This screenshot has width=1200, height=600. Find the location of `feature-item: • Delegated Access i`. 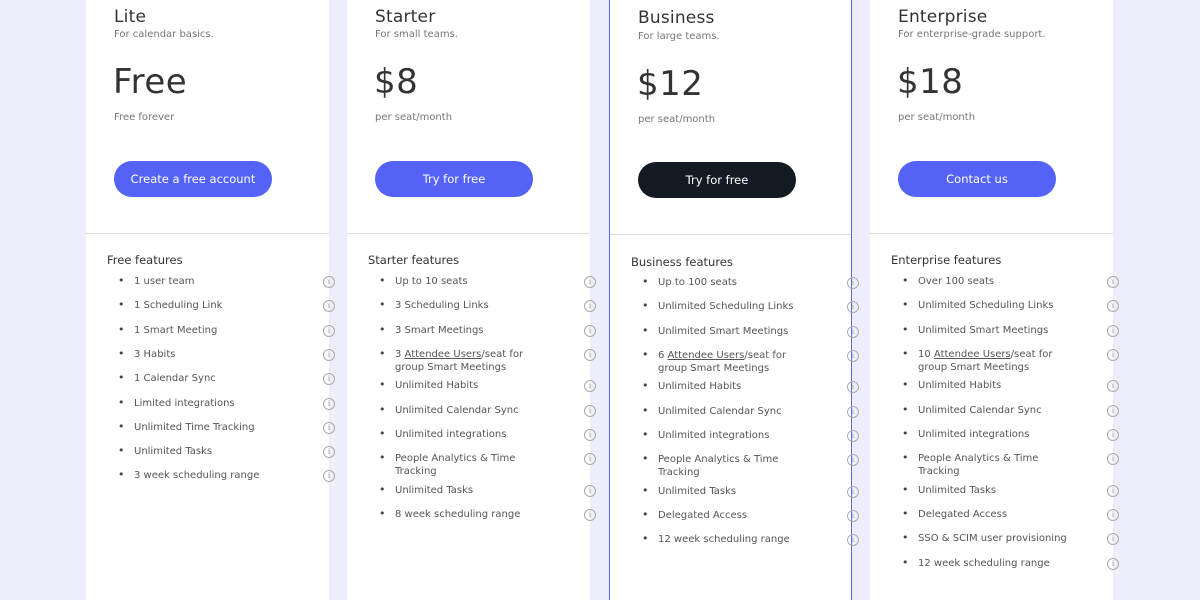

feature-item: • Delegated Access i is located at coordinates (748, 515).